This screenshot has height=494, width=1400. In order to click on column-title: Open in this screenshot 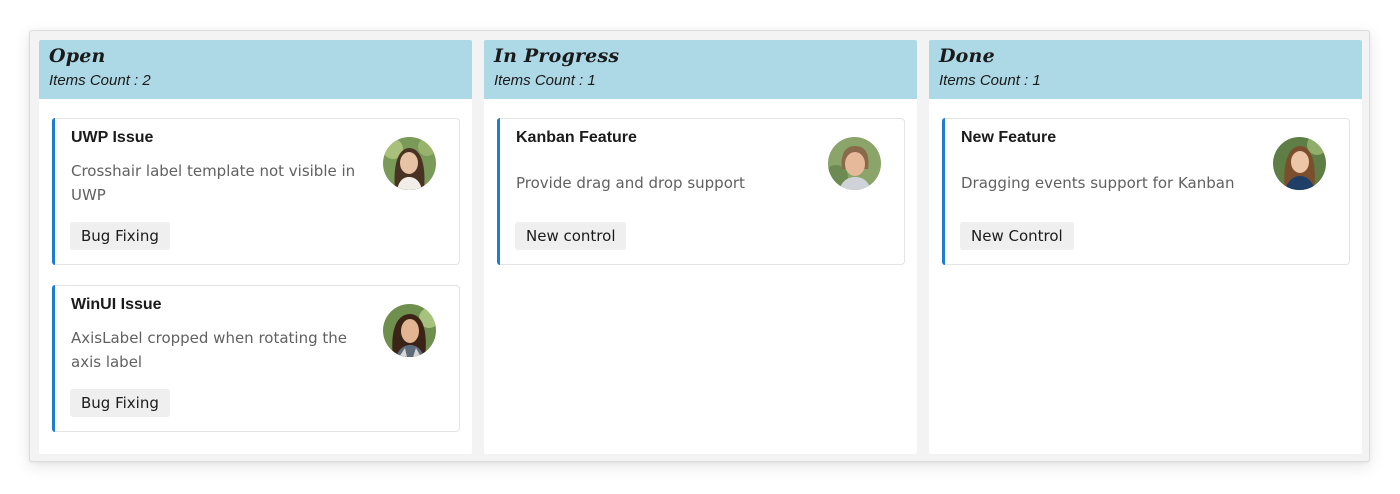, I will do `click(77, 56)`.